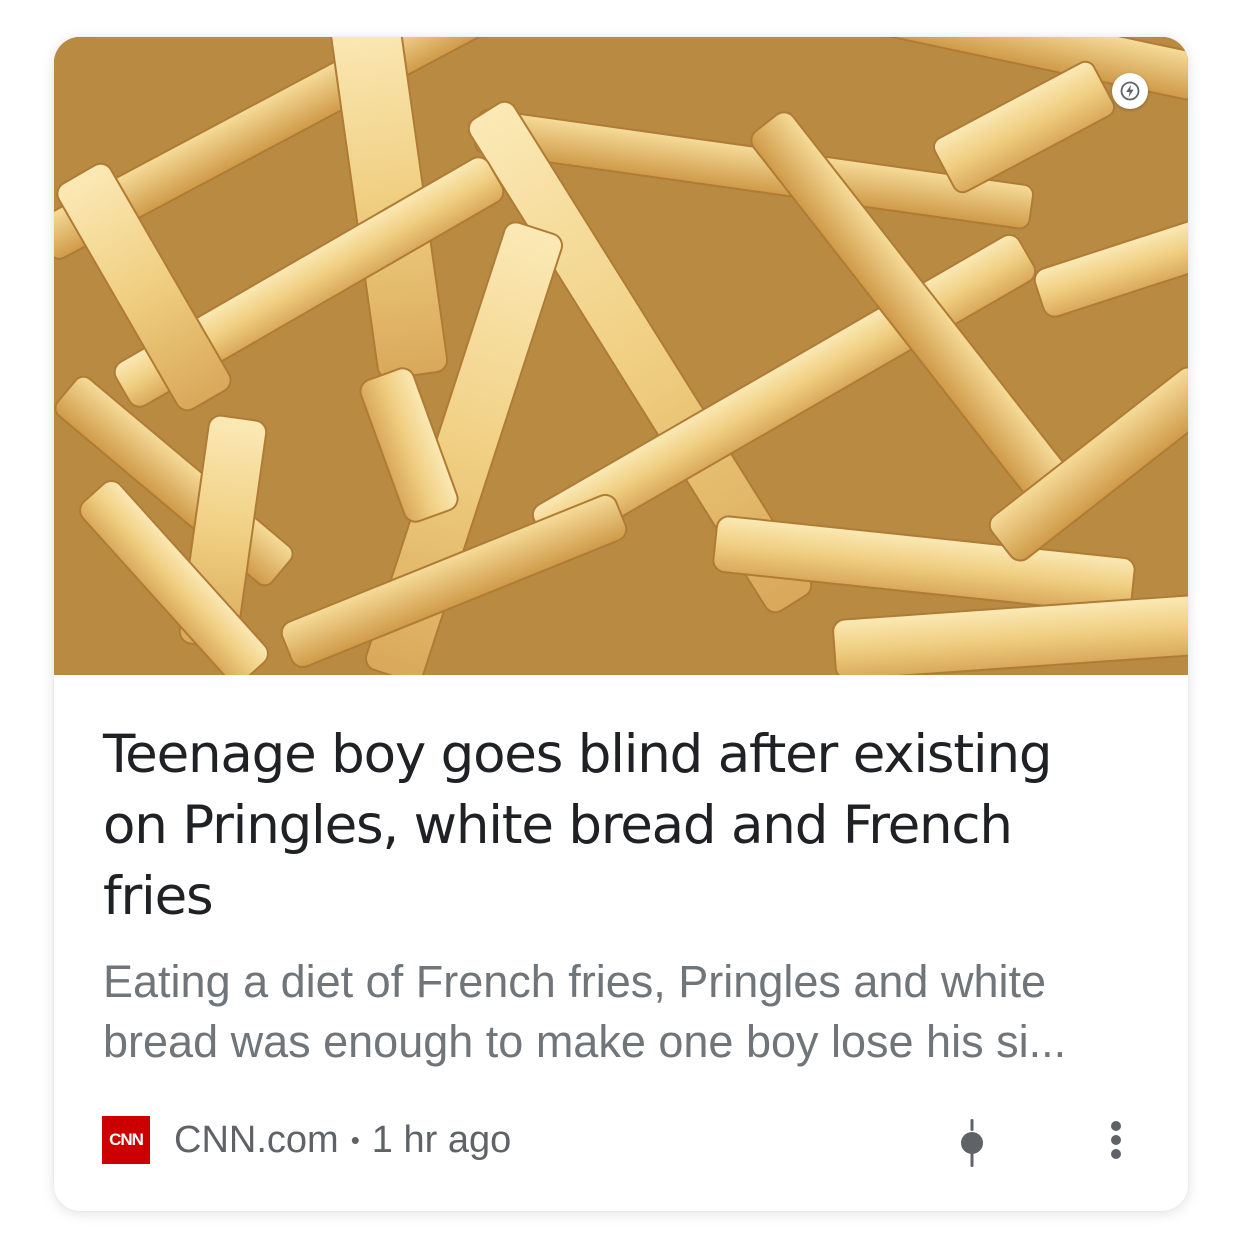  Describe the element at coordinates (441, 1139) in the screenshot. I see `publish-time: 1 hr ago` at that location.